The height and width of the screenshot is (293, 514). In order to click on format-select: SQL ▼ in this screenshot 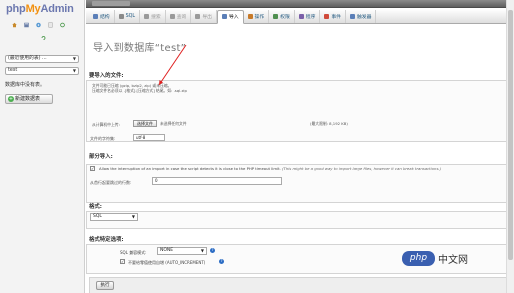, I will do `click(114, 217)`.